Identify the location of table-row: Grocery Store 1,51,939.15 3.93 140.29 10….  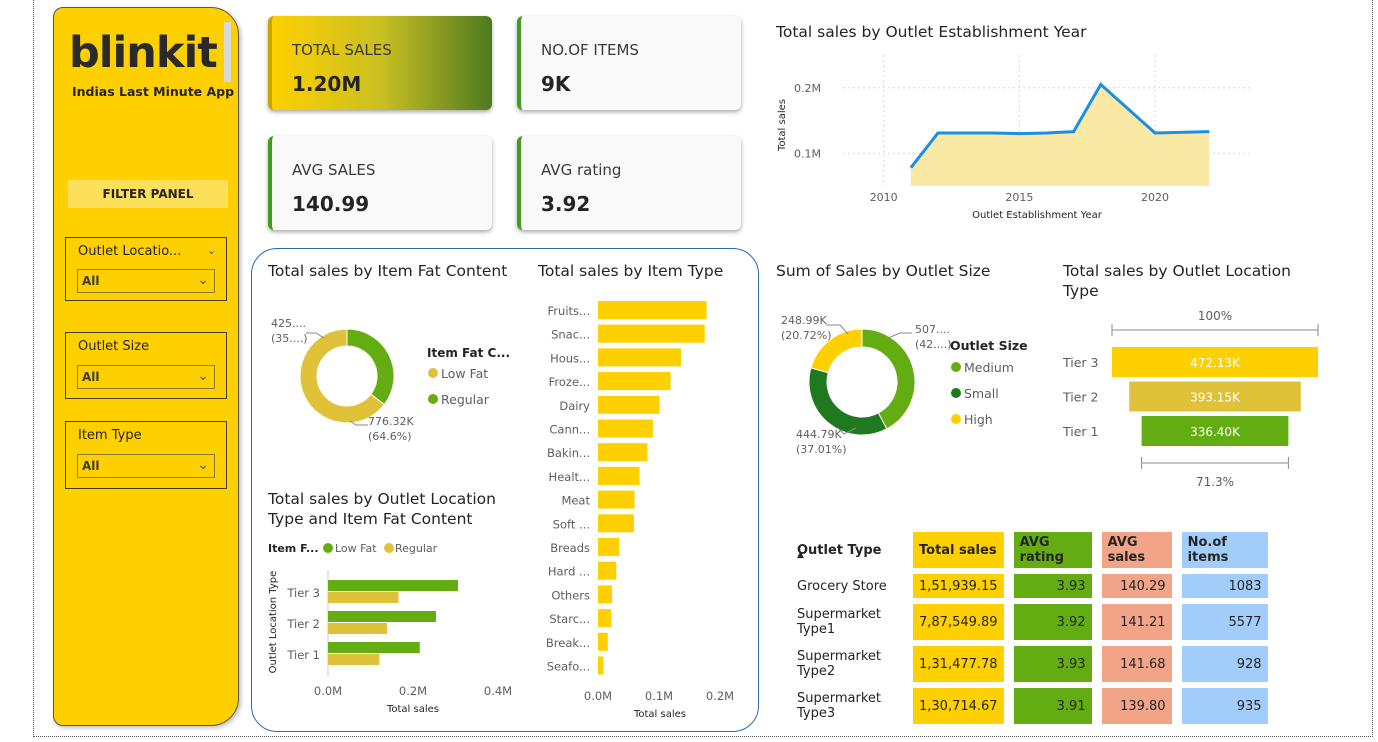
(1029, 586).